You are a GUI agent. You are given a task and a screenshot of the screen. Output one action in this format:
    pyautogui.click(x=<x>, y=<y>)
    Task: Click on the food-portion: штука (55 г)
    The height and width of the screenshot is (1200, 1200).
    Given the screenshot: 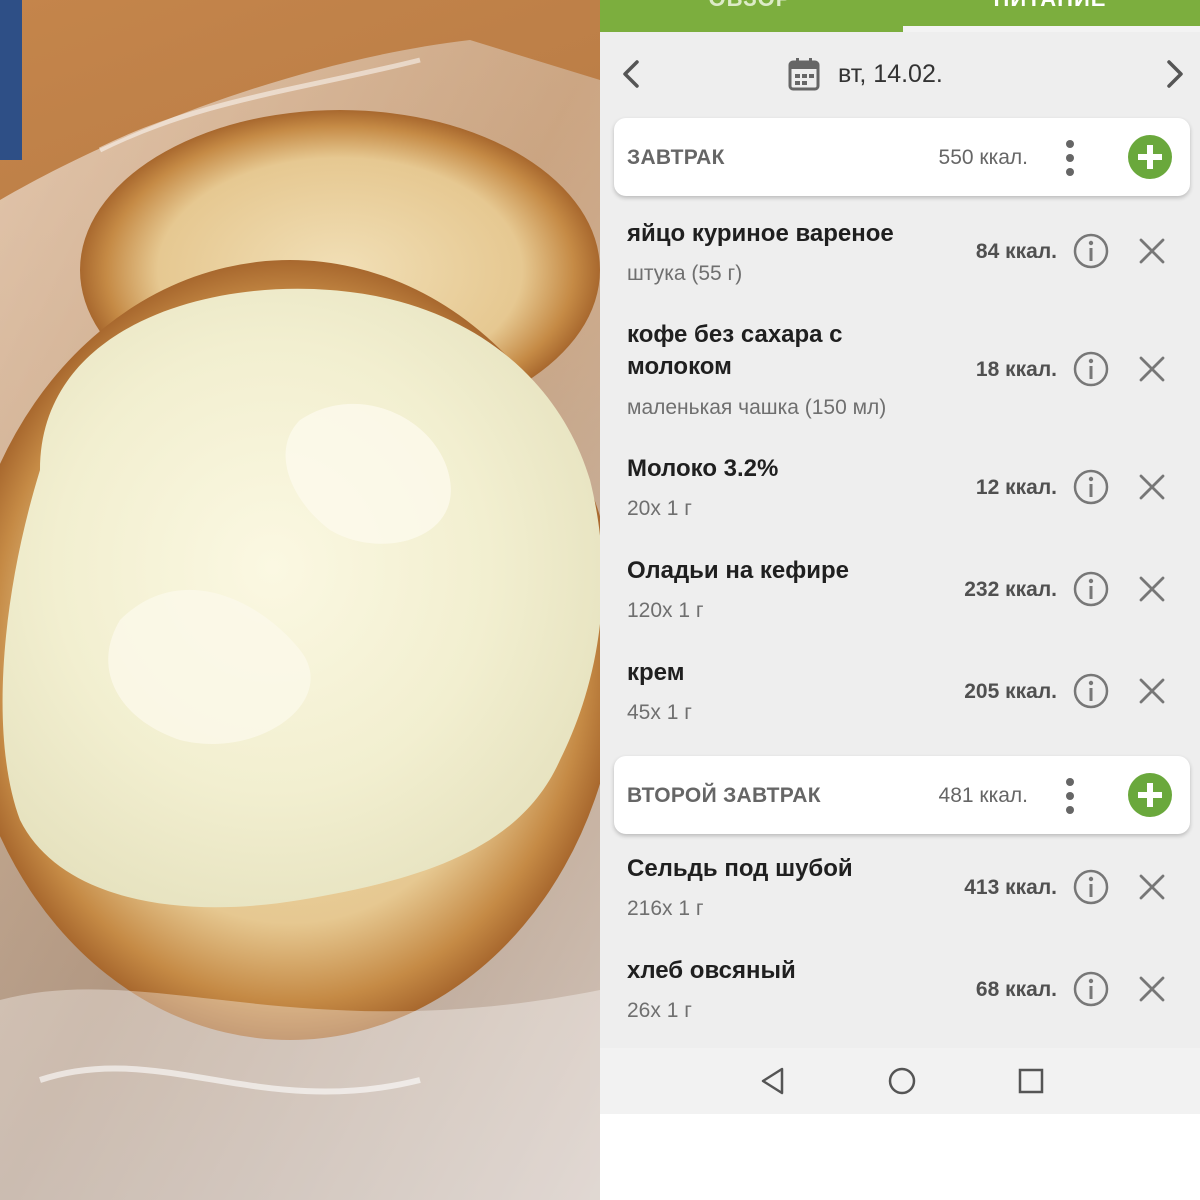 What is the action you would take?
    pyautogui.click(x=685, y=273)
    